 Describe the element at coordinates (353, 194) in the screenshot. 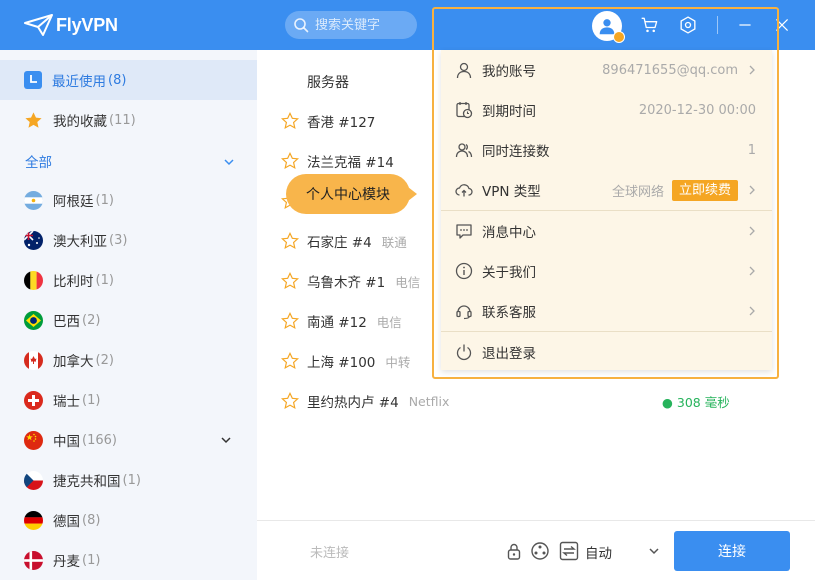

I see `annotation-callout: 个人中心模块` at that location.